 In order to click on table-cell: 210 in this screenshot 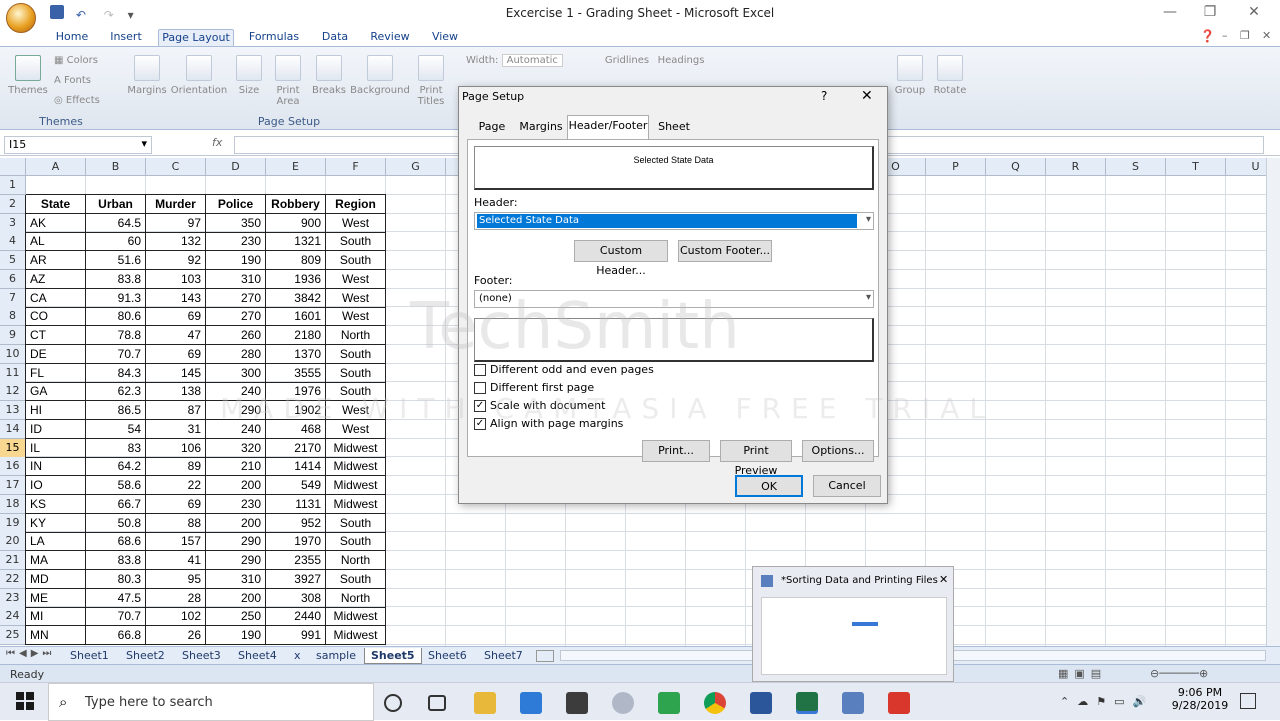, I will do `click(236, 467)`.